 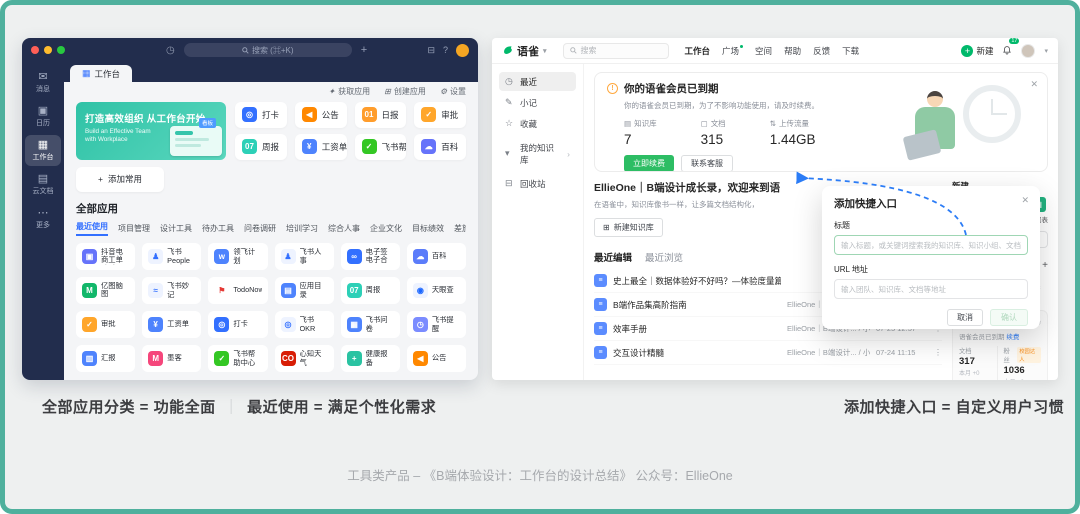 What do you see at coordinates (733, 50) in the screenshot?
I see `nav-square: 广场` at bounding box center [733, 50].